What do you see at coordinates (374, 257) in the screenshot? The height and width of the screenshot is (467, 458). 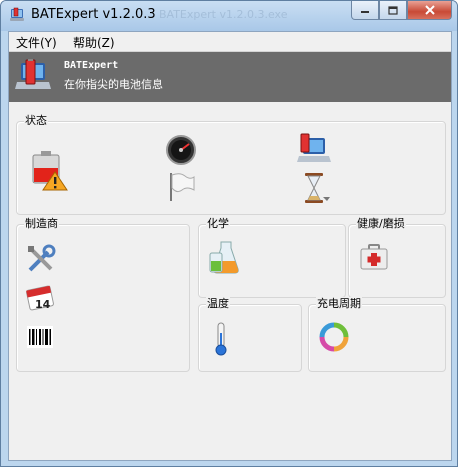 I see `first-aid-kit-icon` at bounding box center [374, 257].